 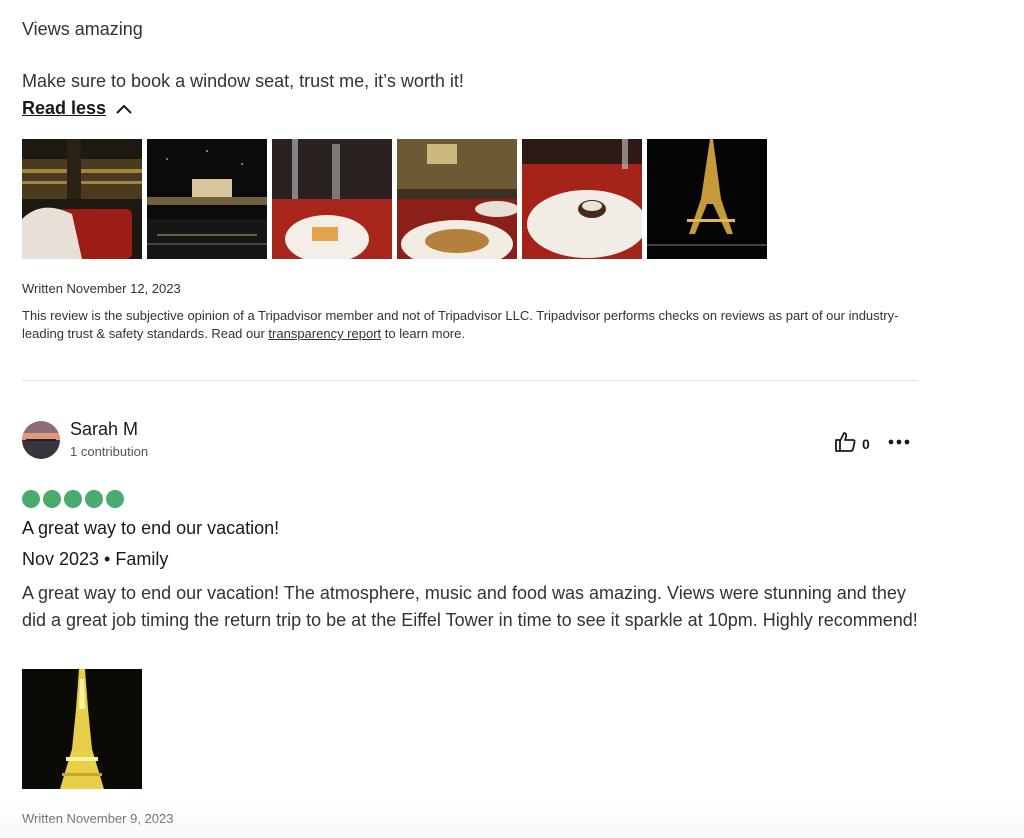 I want to click on review-photo-chocolate-dessert, so click(x=582, y=199).